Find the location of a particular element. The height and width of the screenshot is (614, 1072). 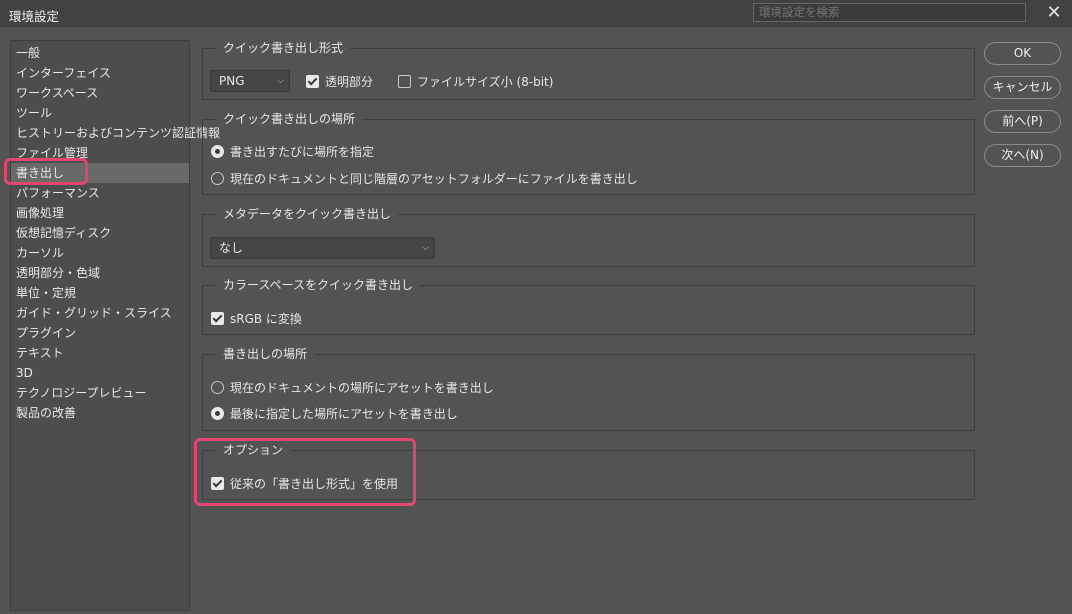

location-ask-radio is located at coordinates (217, 151).